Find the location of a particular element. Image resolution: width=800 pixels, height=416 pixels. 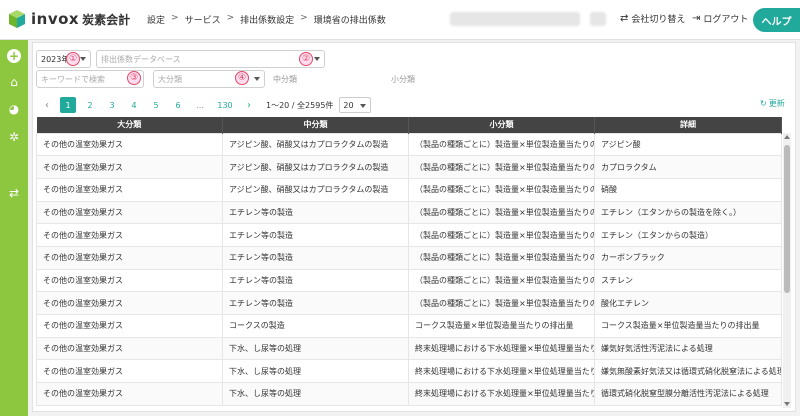

next-page-icon: › is located at coordinates (249, 105).